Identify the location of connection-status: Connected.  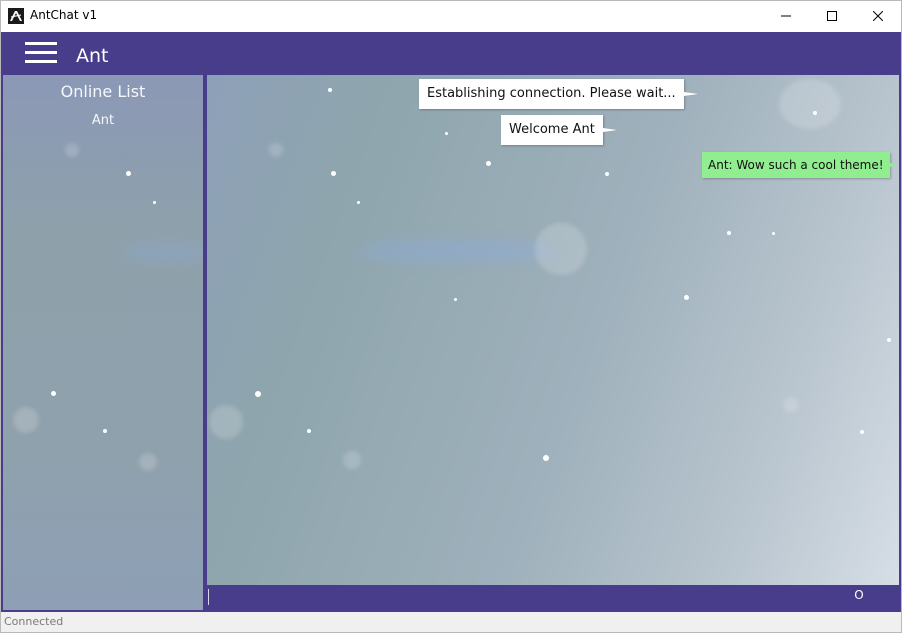
(34, 621).